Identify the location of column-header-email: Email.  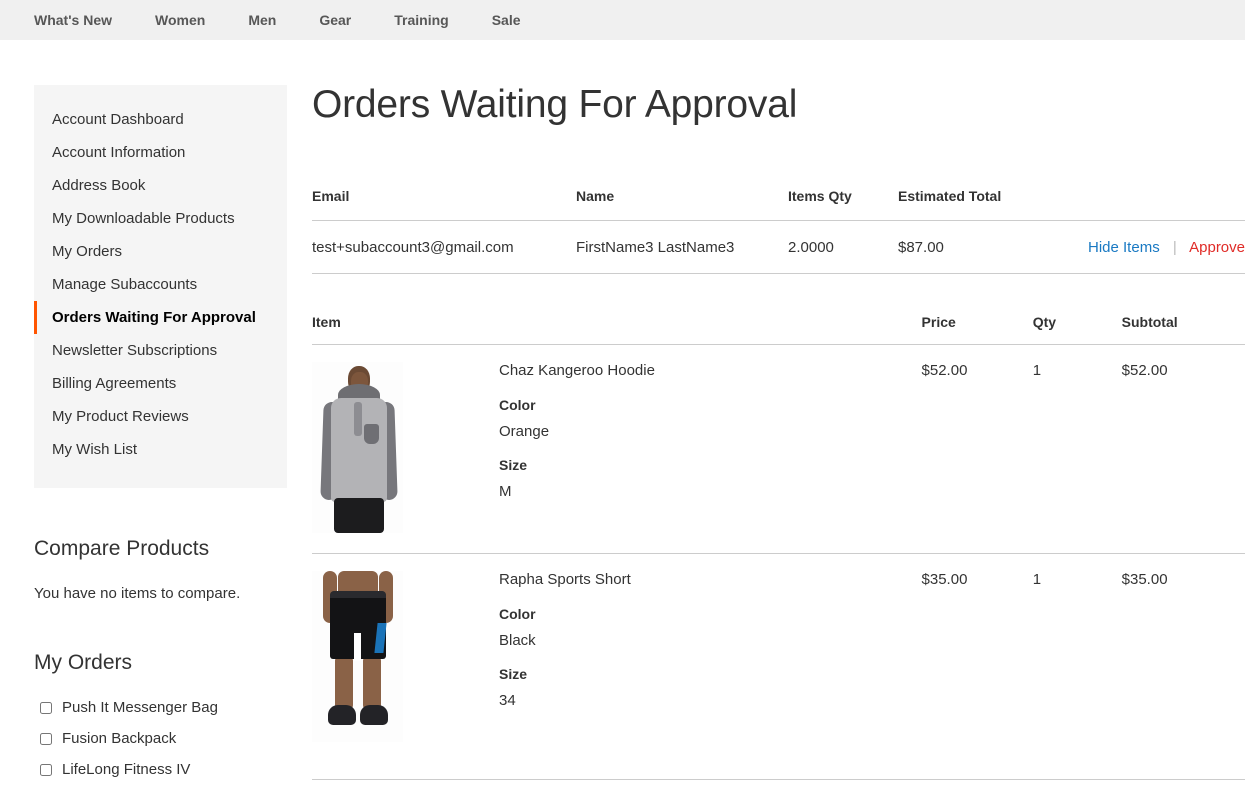
(444, 204).